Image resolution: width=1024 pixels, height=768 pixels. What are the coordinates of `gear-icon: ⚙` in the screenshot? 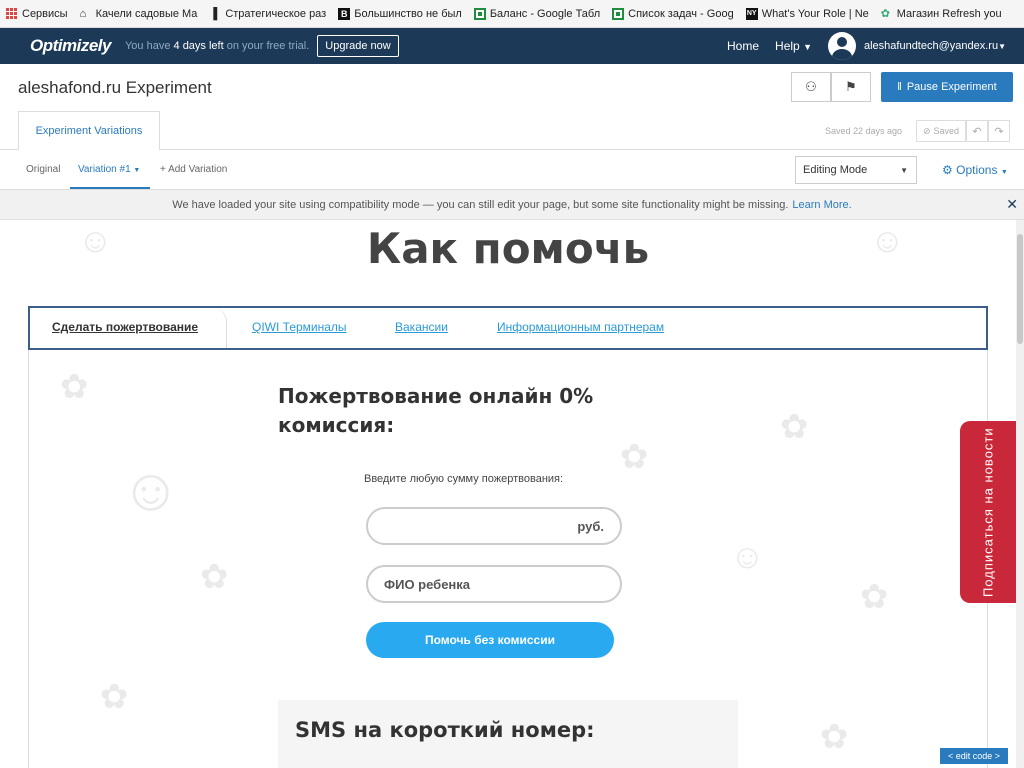 It's located at (947, 170).